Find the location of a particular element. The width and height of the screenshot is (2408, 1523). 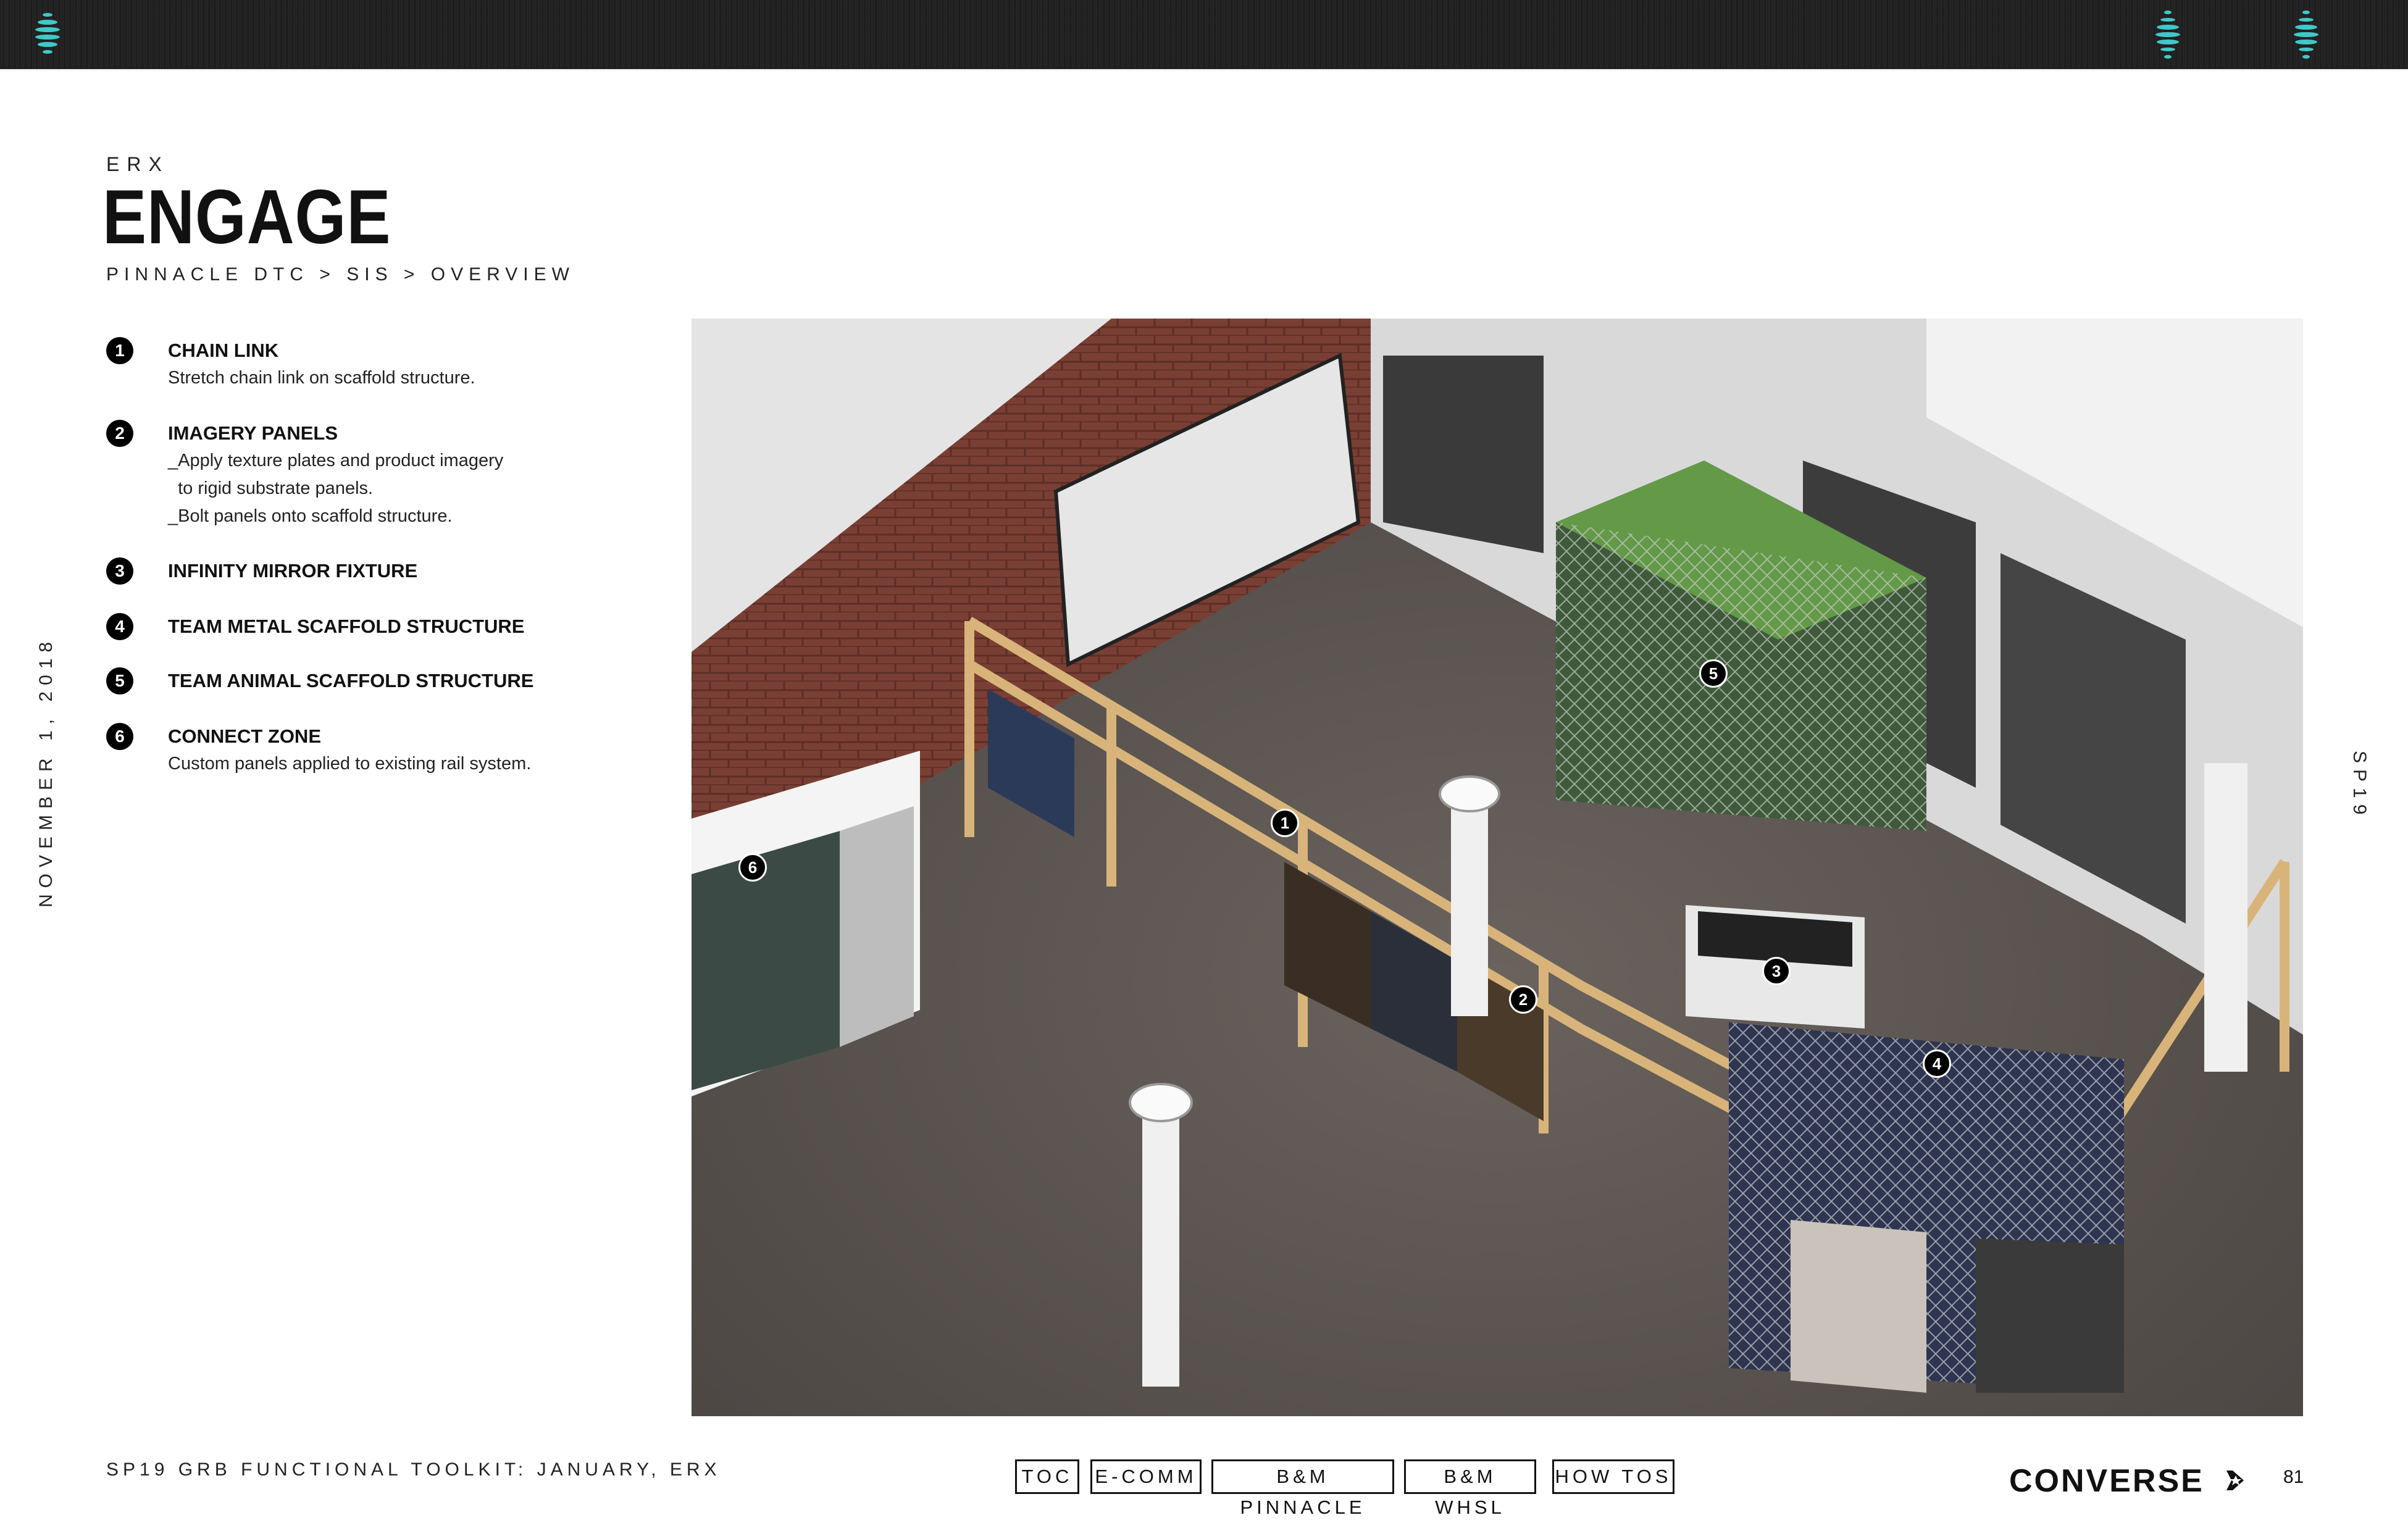

page-number: 81 is located at coordinates (2293, 1477).